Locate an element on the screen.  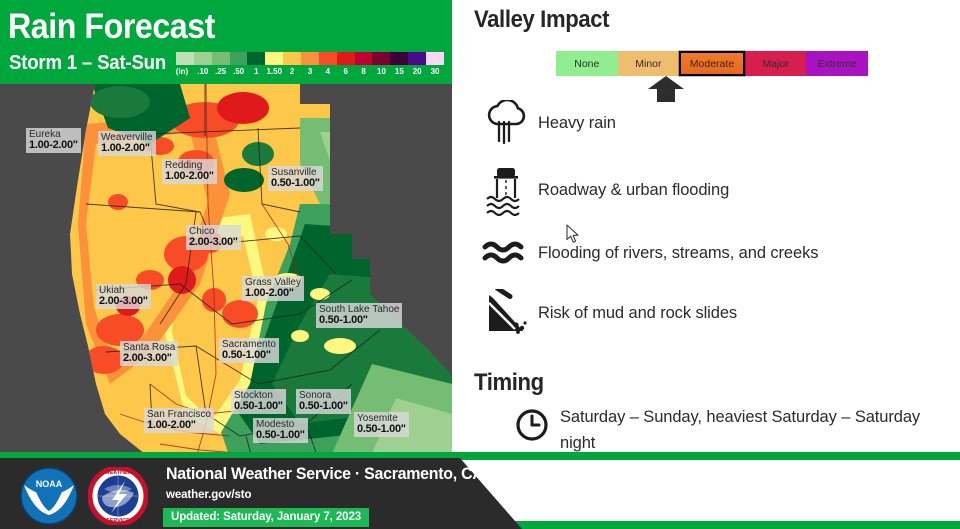
impact-item-mudslides: Risk of mud and rock slides is located at coordinates (709, 313).